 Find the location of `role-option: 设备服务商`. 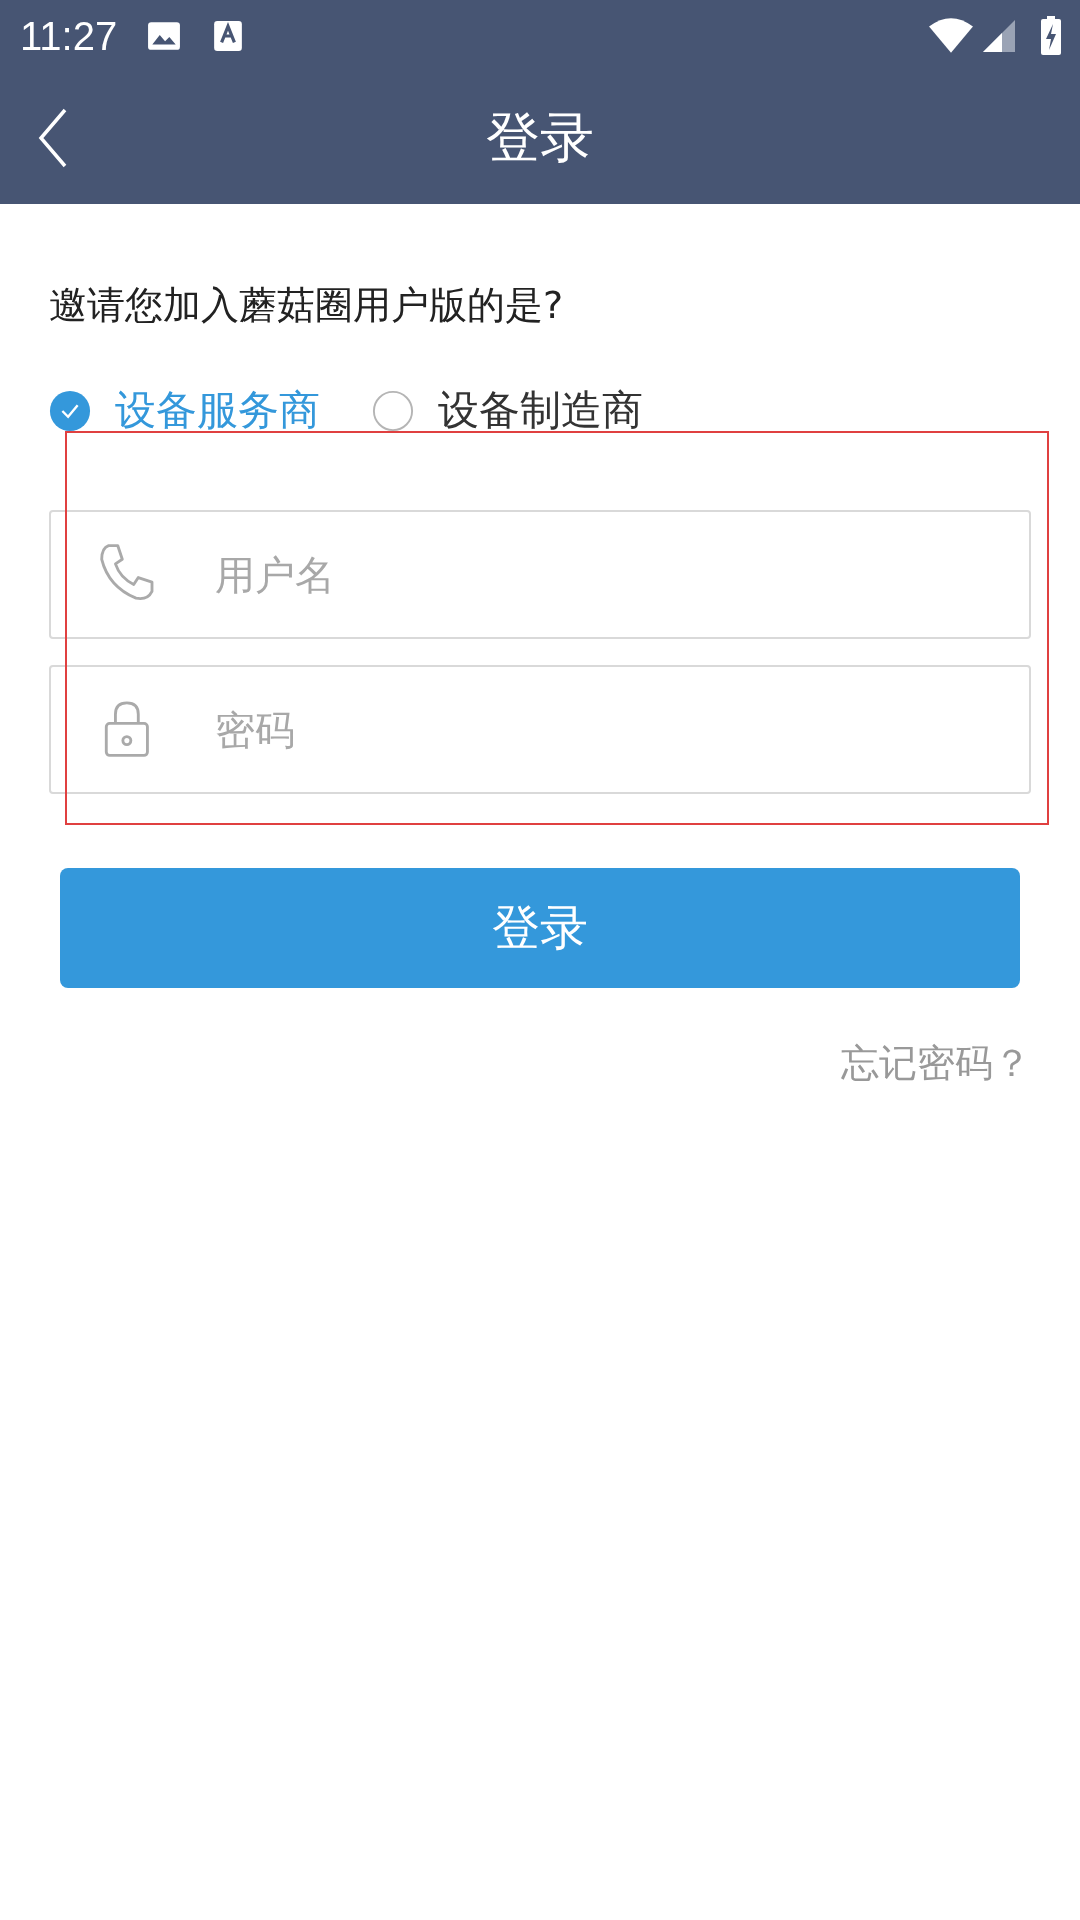

role-option: 设备服务商 is located at coordinates (184, 410).